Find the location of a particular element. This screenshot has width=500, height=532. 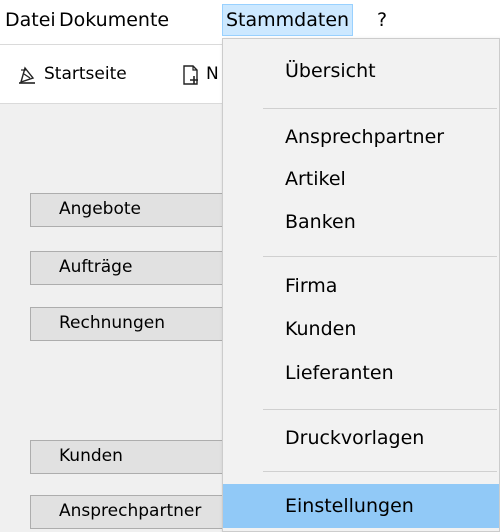

home-icon is located at coordinates (27, 75).